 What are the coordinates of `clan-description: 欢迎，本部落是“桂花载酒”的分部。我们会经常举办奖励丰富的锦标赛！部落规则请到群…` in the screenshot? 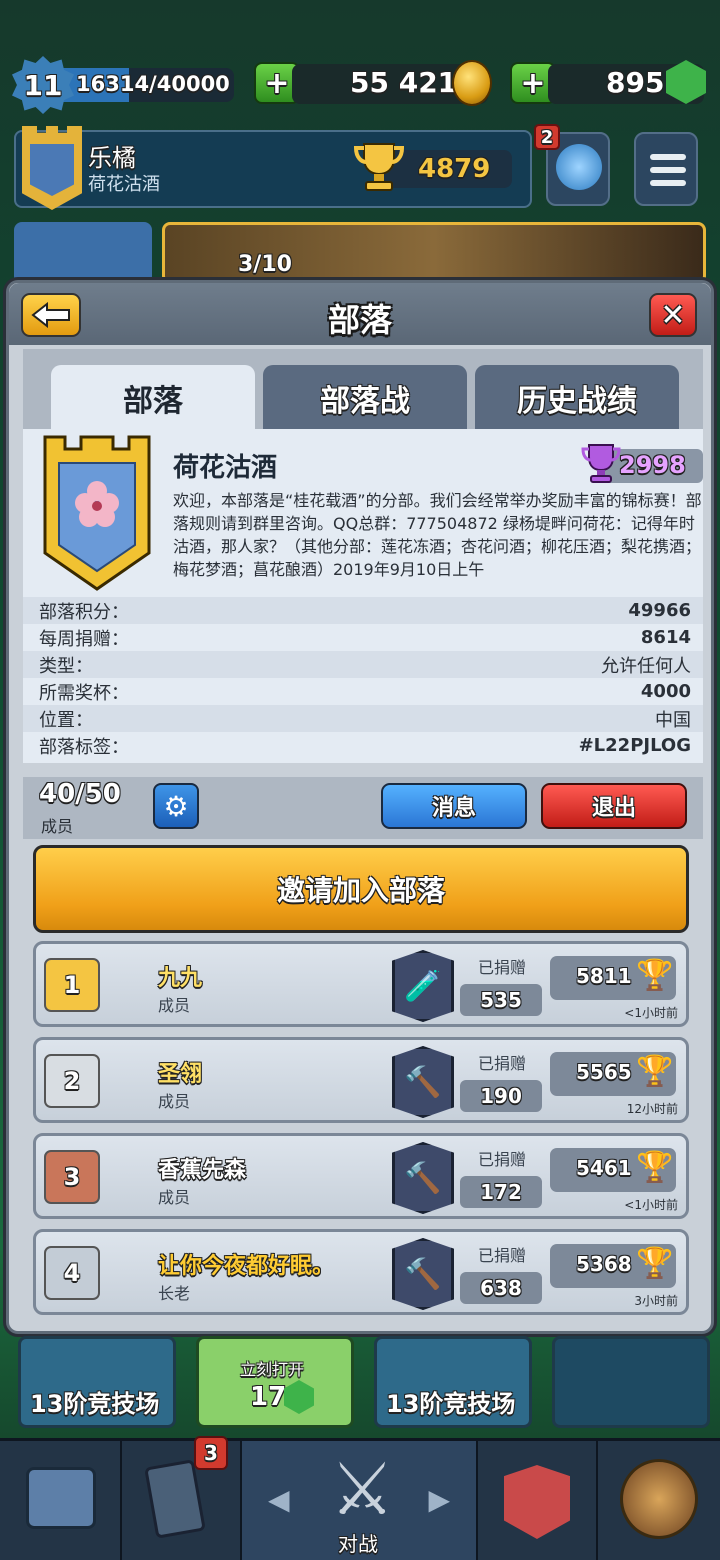 It's located at (437, 535).